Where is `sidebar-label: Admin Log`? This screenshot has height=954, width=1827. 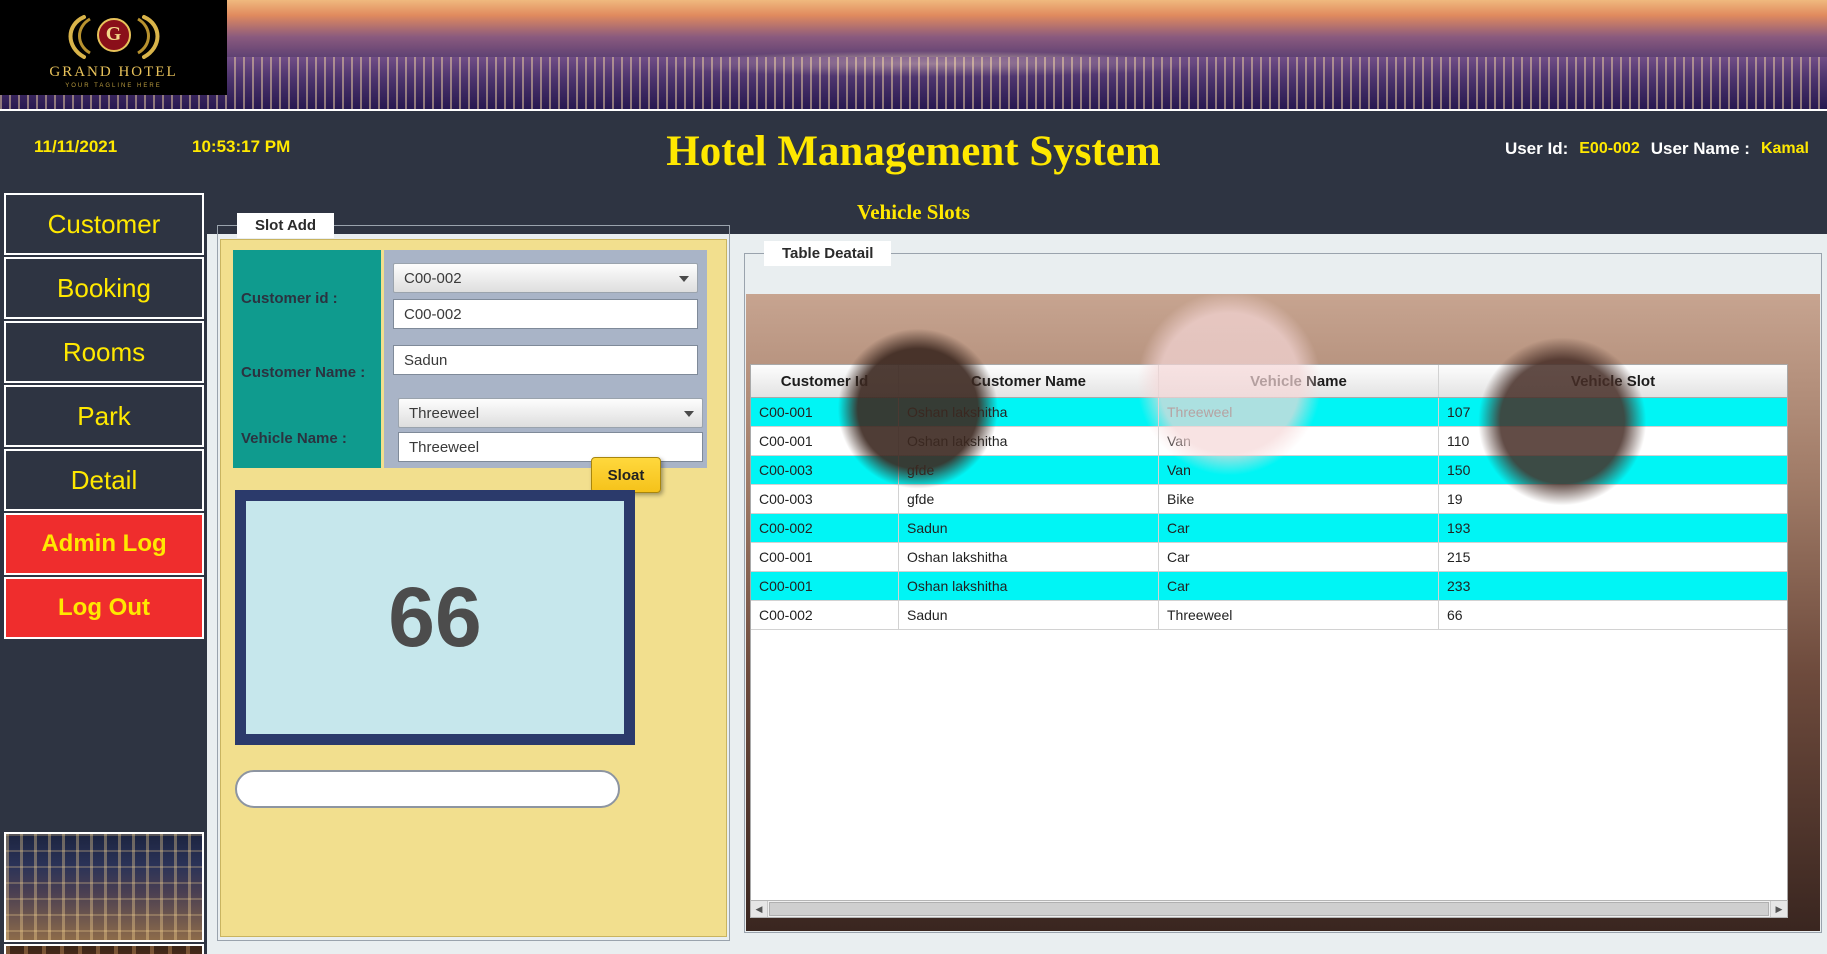 sidebar-label: Admin Log is located at coordinates (104, 543).